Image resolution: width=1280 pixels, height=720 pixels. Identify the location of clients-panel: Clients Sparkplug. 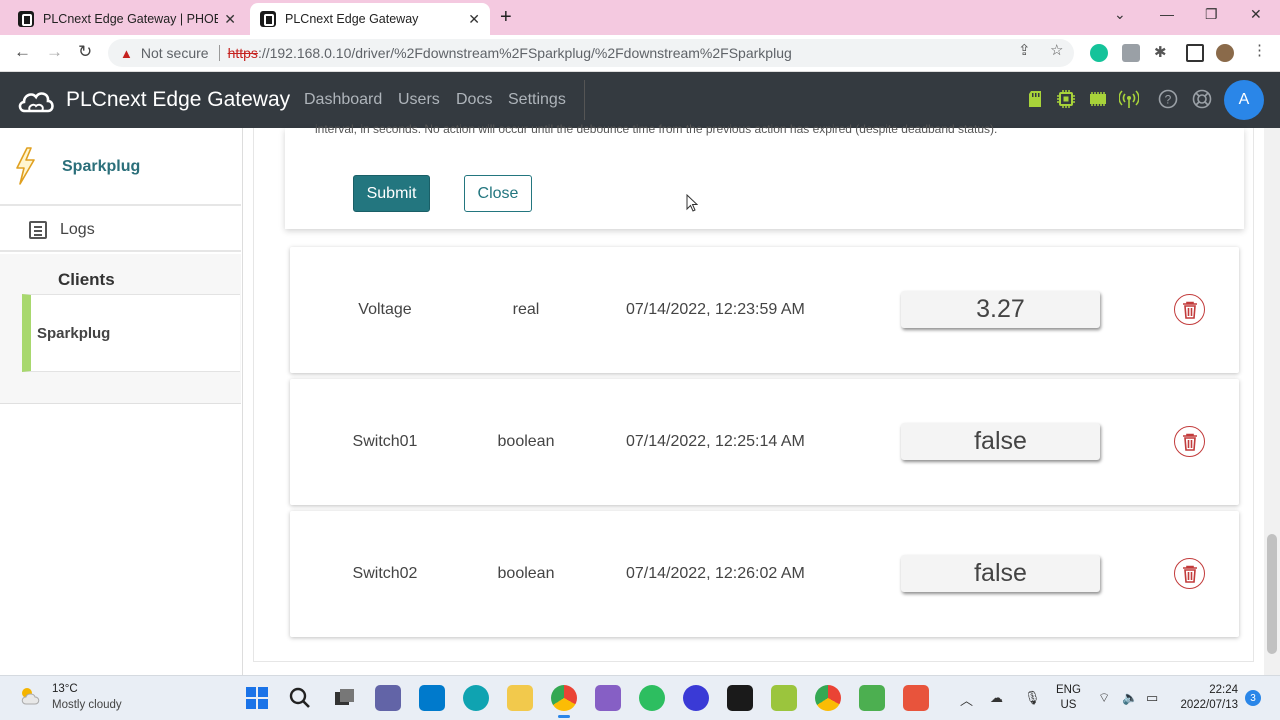
(120, 329).